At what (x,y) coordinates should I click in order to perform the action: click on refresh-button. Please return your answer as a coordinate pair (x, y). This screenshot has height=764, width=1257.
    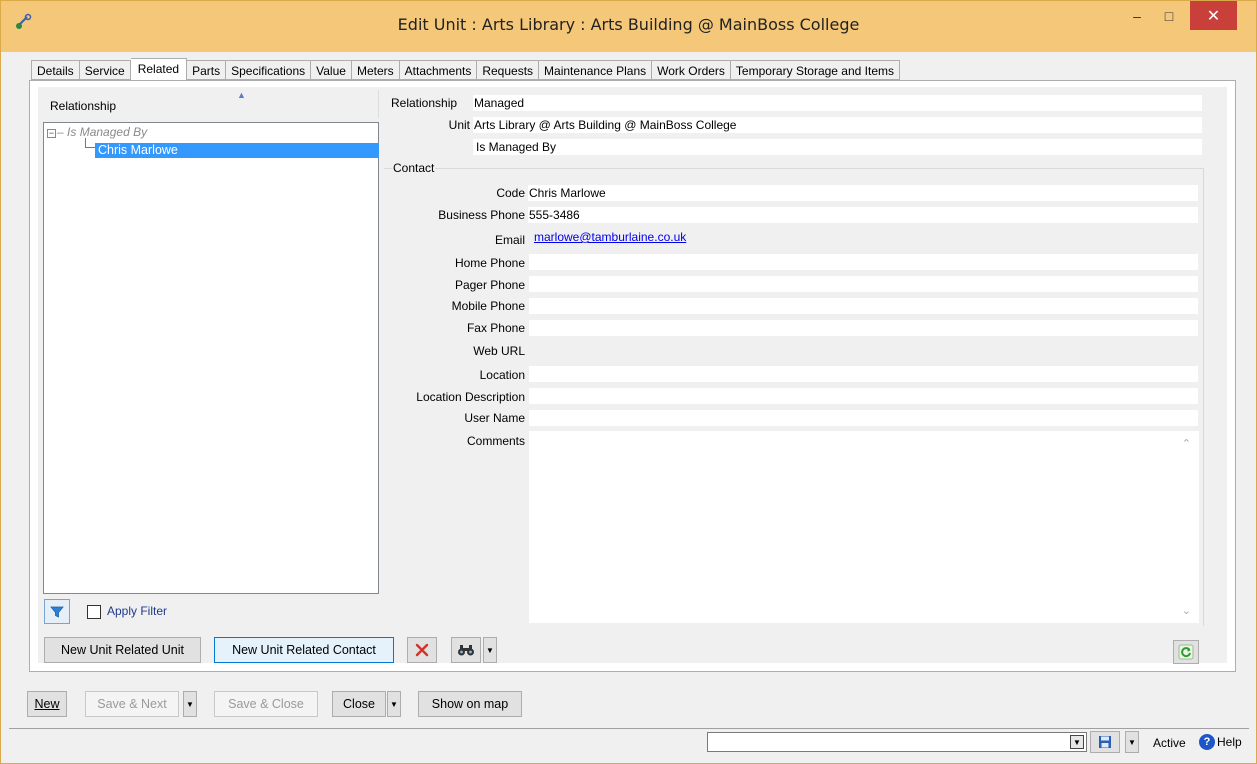
    Looking at the image, I should click on (1186, 652).